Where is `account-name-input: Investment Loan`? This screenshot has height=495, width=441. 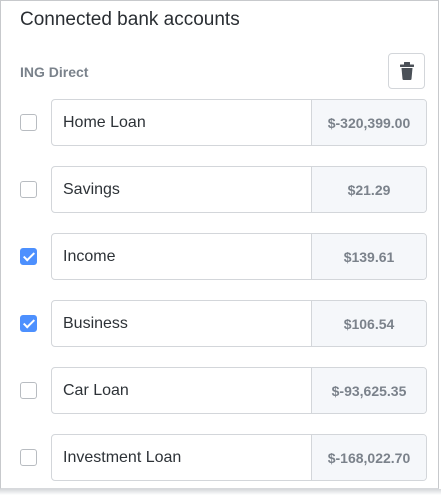
account-name-input: Investment Loan is located at coordinates (181, 457).